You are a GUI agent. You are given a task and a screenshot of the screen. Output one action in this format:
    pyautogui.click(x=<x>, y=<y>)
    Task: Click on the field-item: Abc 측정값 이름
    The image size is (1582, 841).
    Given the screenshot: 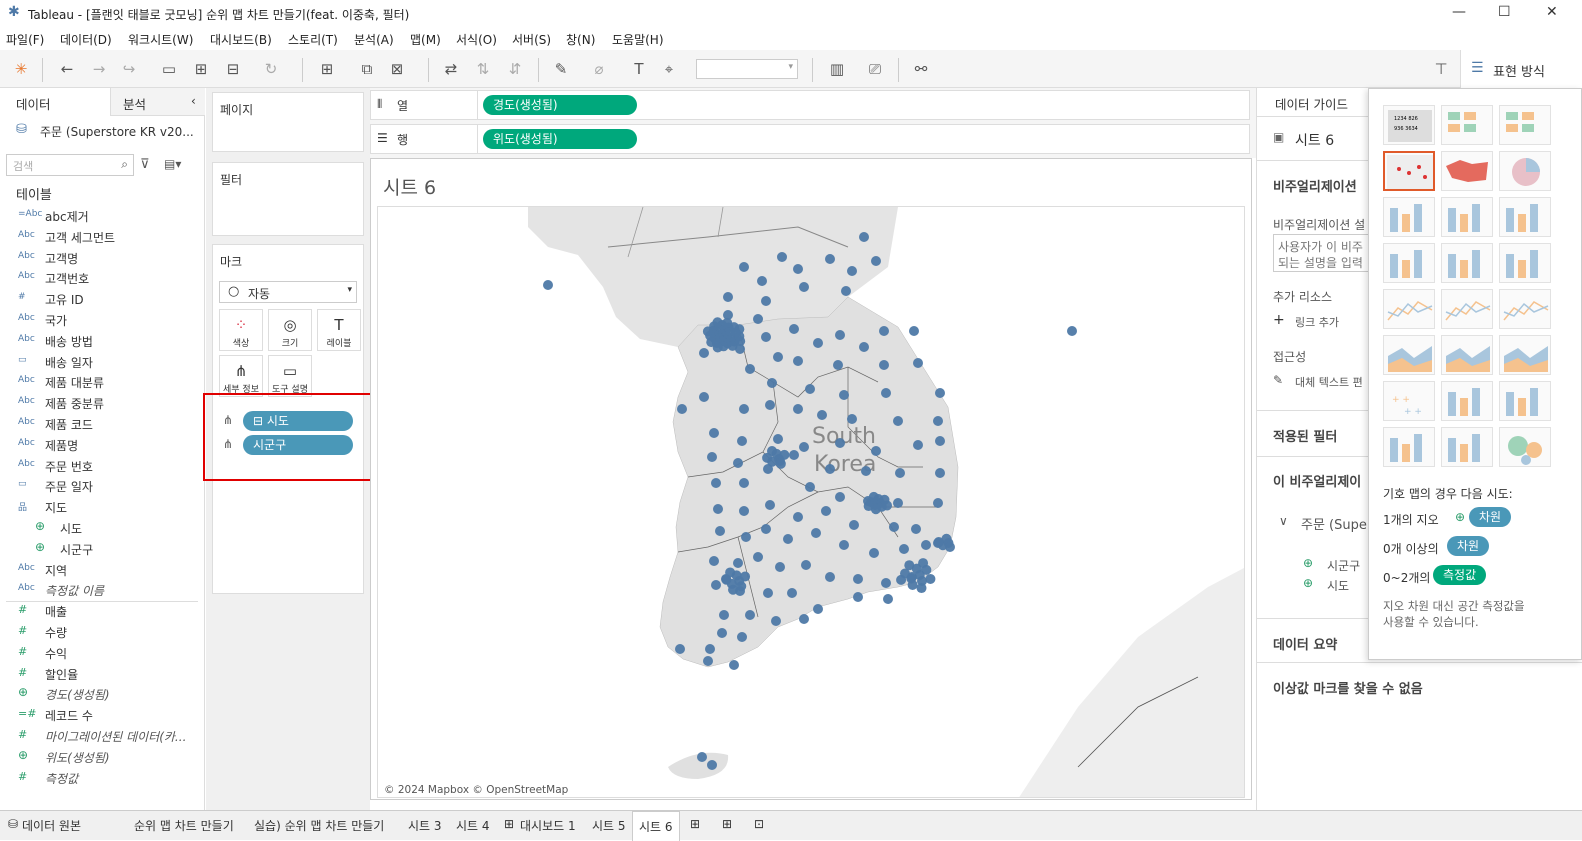 What is the action you would take?
    pyautogui.click(x=102, y=590)
    